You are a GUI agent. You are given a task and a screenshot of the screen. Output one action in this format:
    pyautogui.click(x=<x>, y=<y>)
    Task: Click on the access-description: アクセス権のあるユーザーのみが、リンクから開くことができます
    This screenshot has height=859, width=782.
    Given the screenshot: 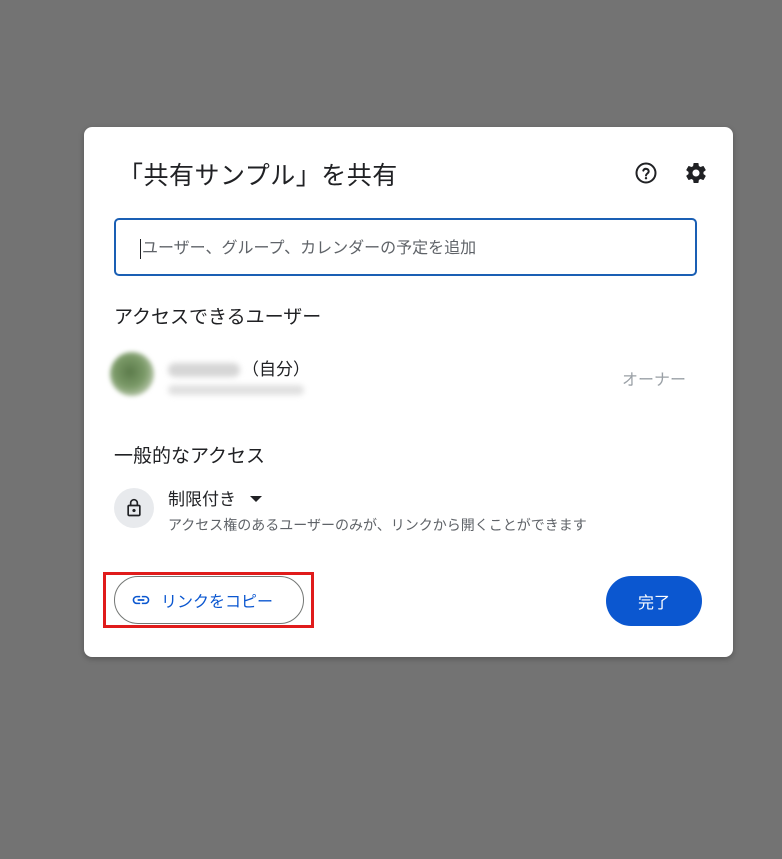 What is the action you would take?
    pyautogui.click(x=377, y=526)
    